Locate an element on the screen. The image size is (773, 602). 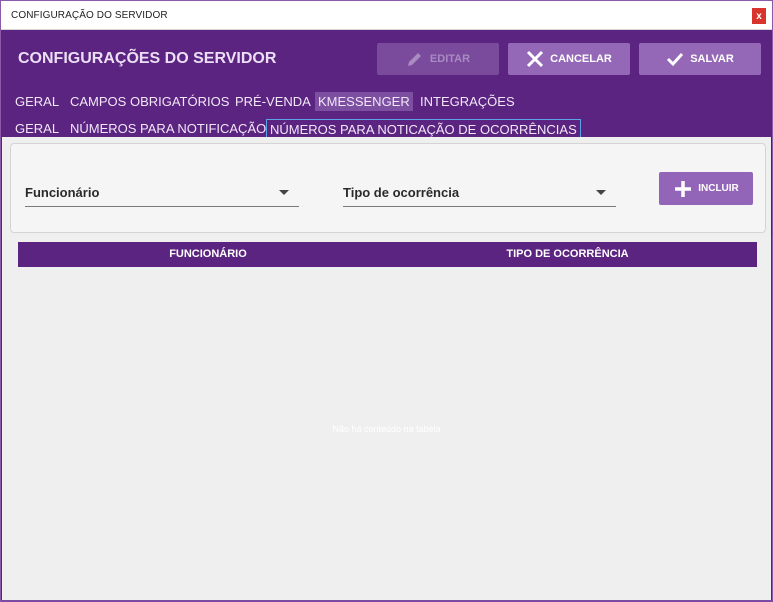
filter-panel: Funcionário Tipo de ocorrência INCLUIR is located at coordinates (388, 188).